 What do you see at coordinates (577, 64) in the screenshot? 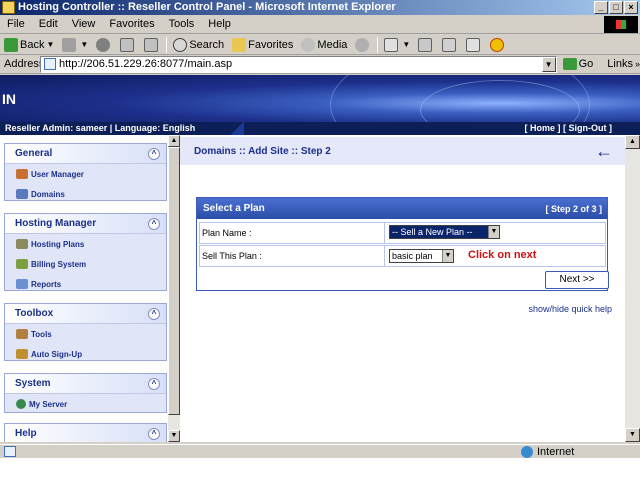
I see `go-button: Go` at bounding box center [577, 64].